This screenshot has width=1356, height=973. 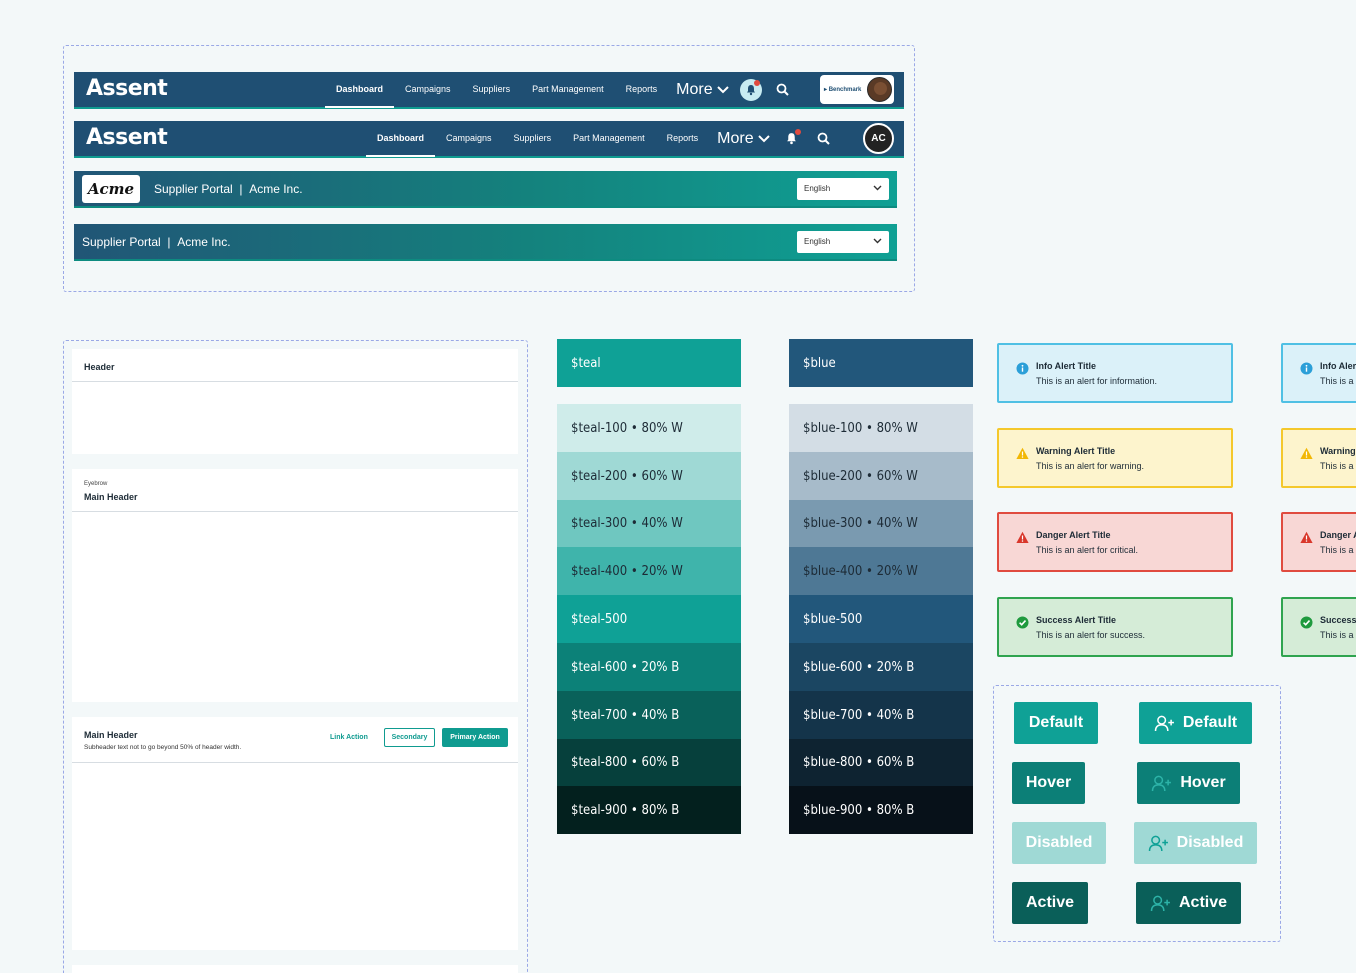 What do you see at coordinates (295, 585) in the screenshot?
I see `header-card-eyebrow: Eyebrow Main Header` at bounding box center [295, 585].